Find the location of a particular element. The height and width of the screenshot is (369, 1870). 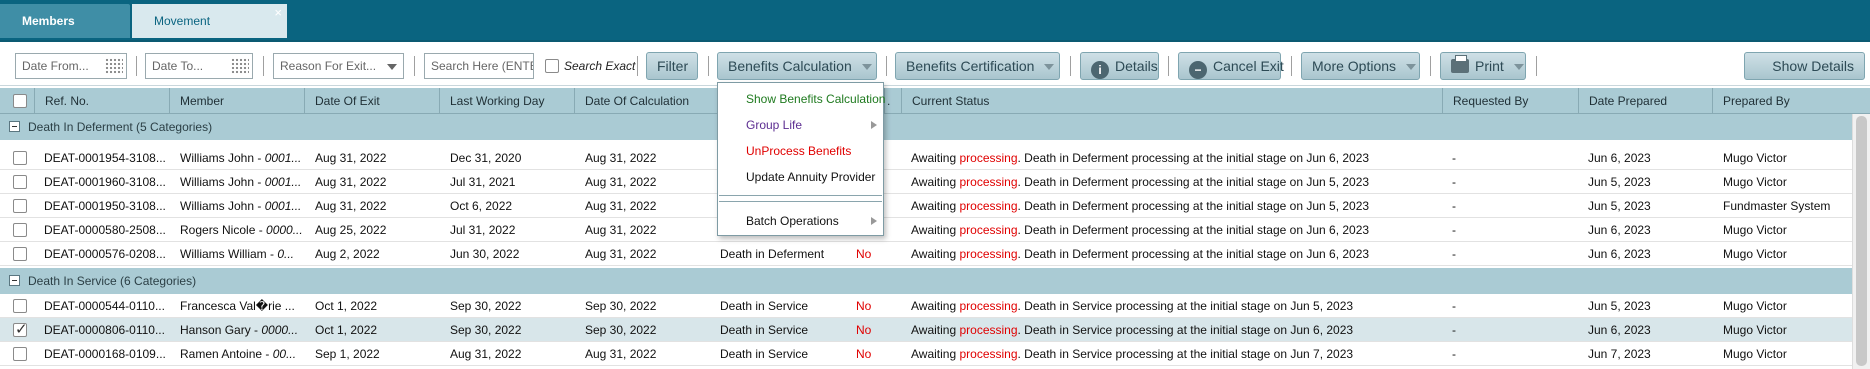

scrollbar-thumb is located at coordinates (1861, 241).